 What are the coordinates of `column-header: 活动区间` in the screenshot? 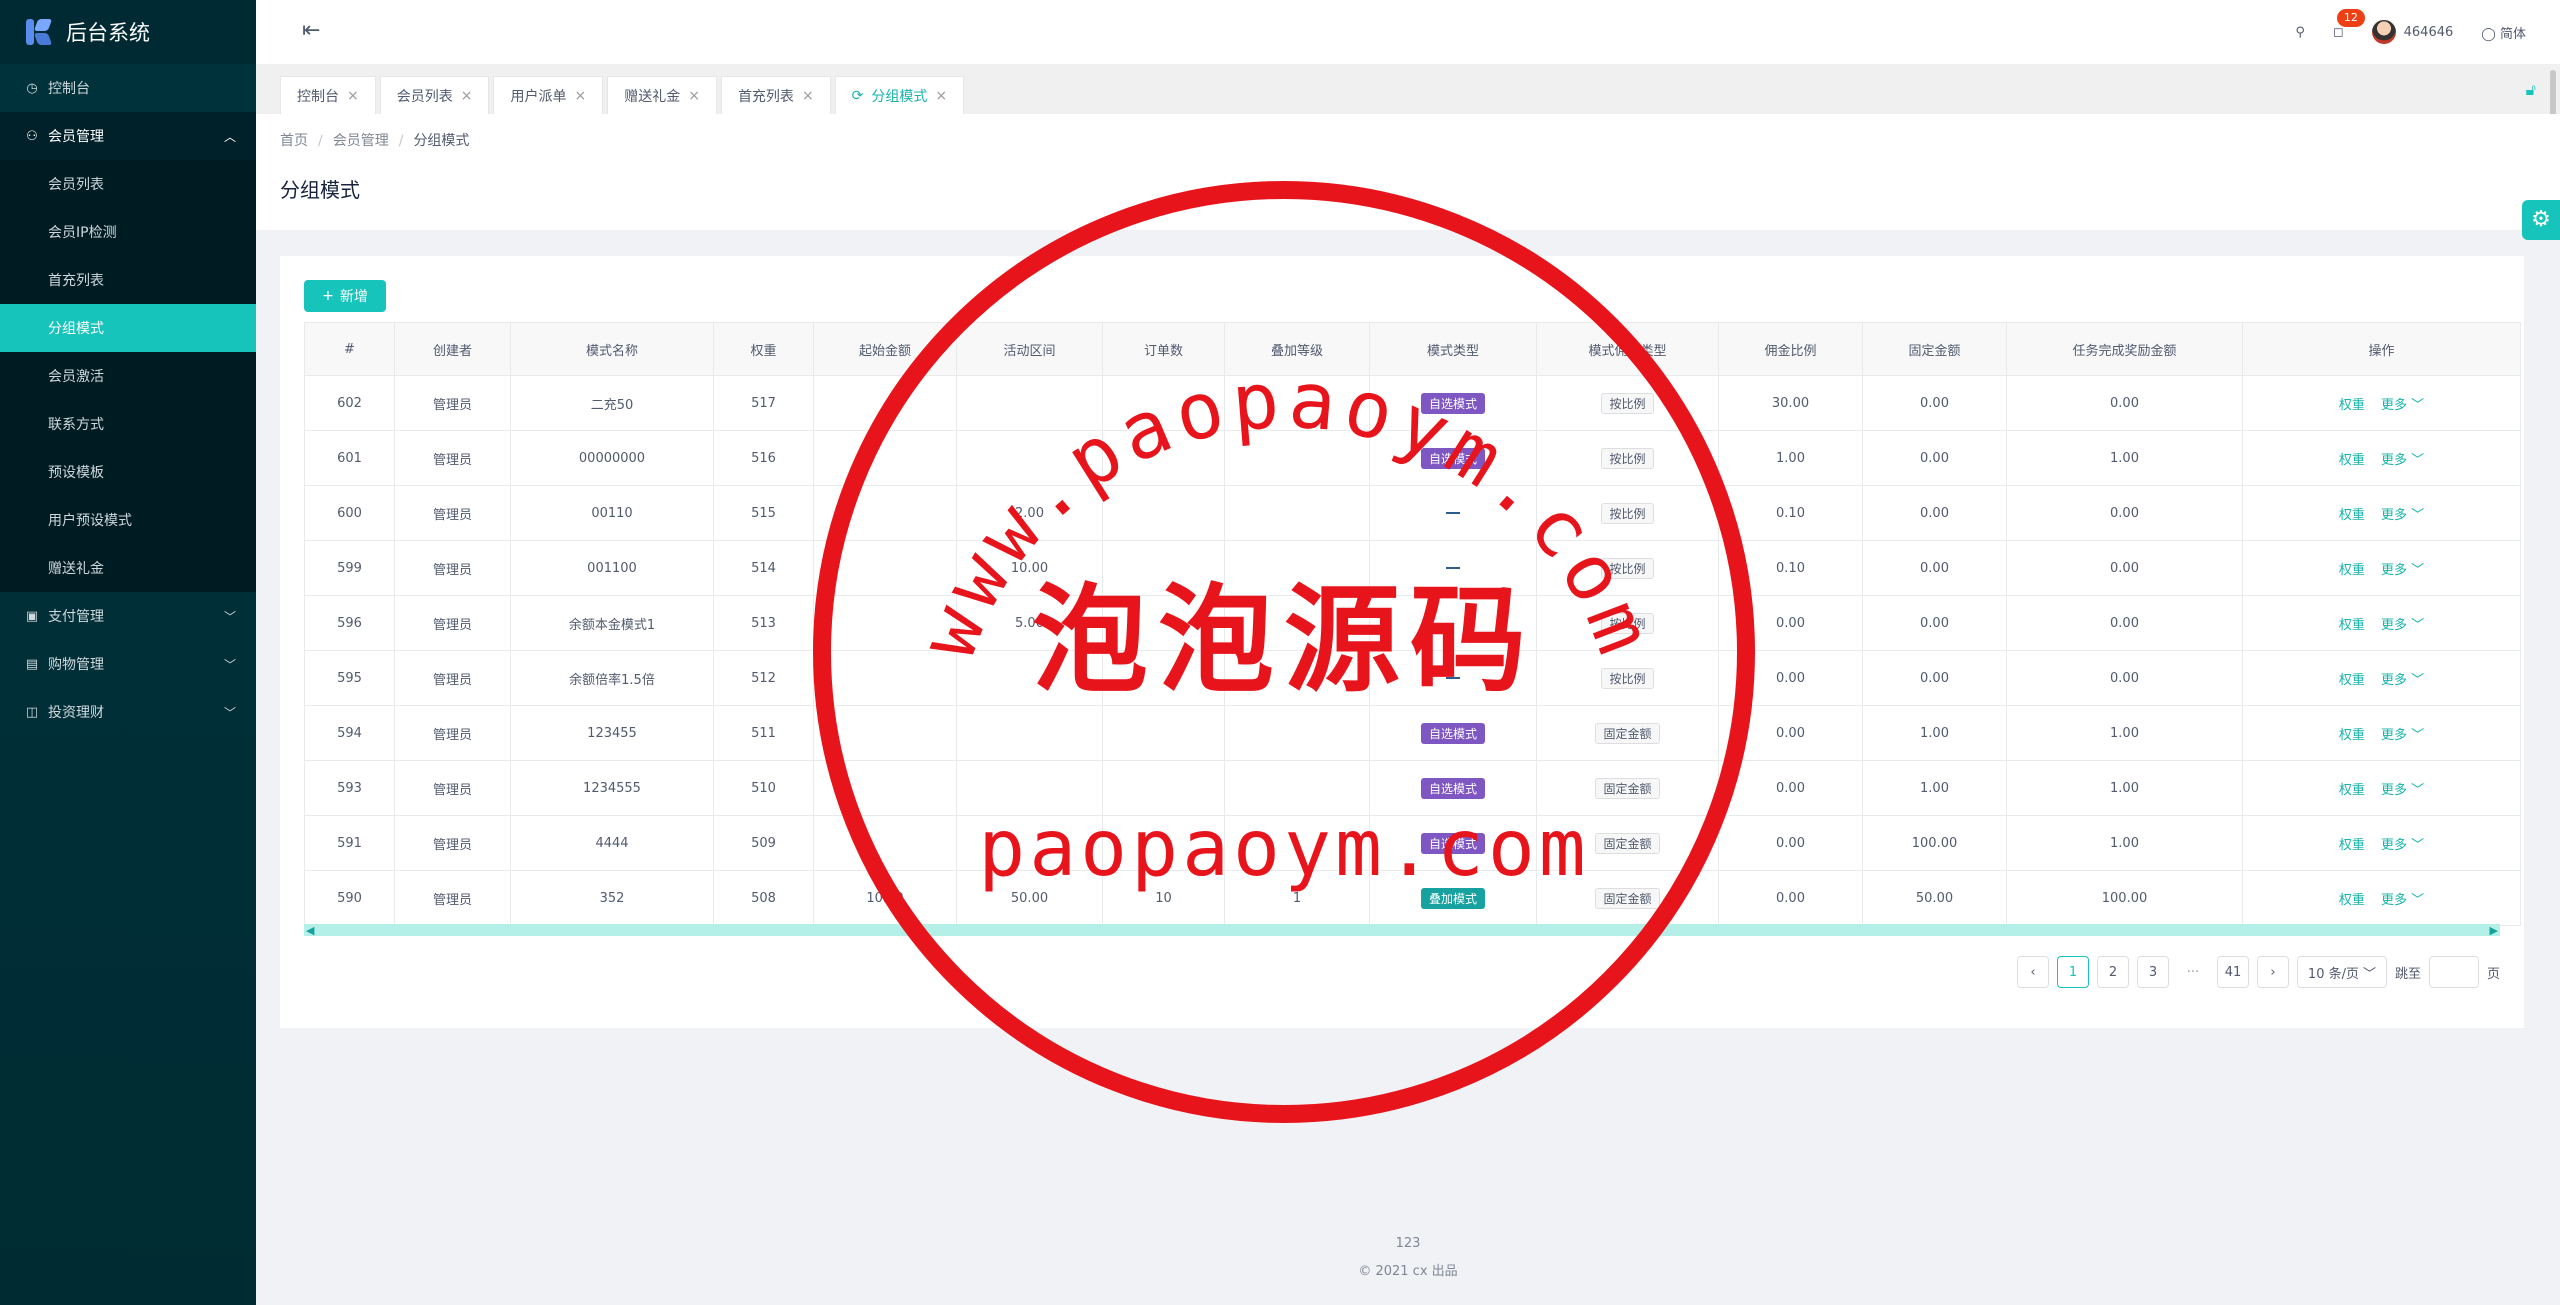 It's located at (1029, 349).